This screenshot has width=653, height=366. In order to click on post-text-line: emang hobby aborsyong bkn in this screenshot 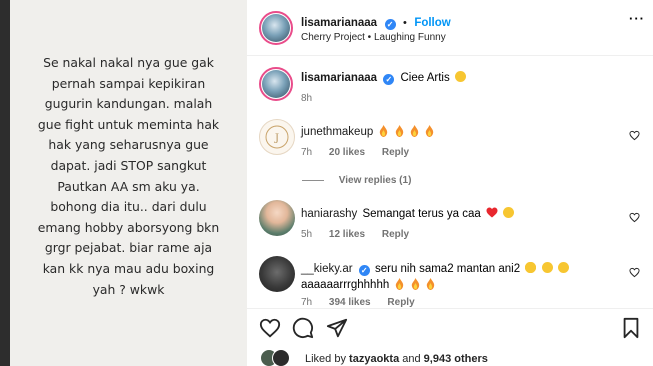, I will do `click(128, 227)`.